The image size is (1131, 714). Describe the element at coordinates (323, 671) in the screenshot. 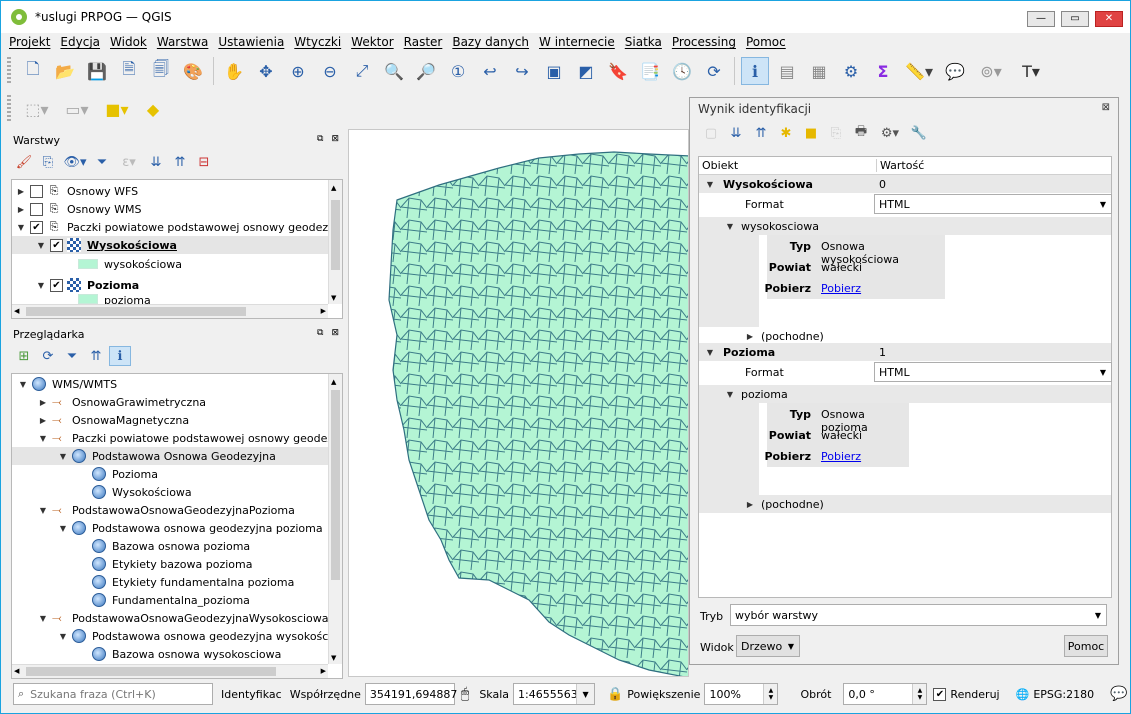

I see `scroll-right-icon: ▶` at that location.